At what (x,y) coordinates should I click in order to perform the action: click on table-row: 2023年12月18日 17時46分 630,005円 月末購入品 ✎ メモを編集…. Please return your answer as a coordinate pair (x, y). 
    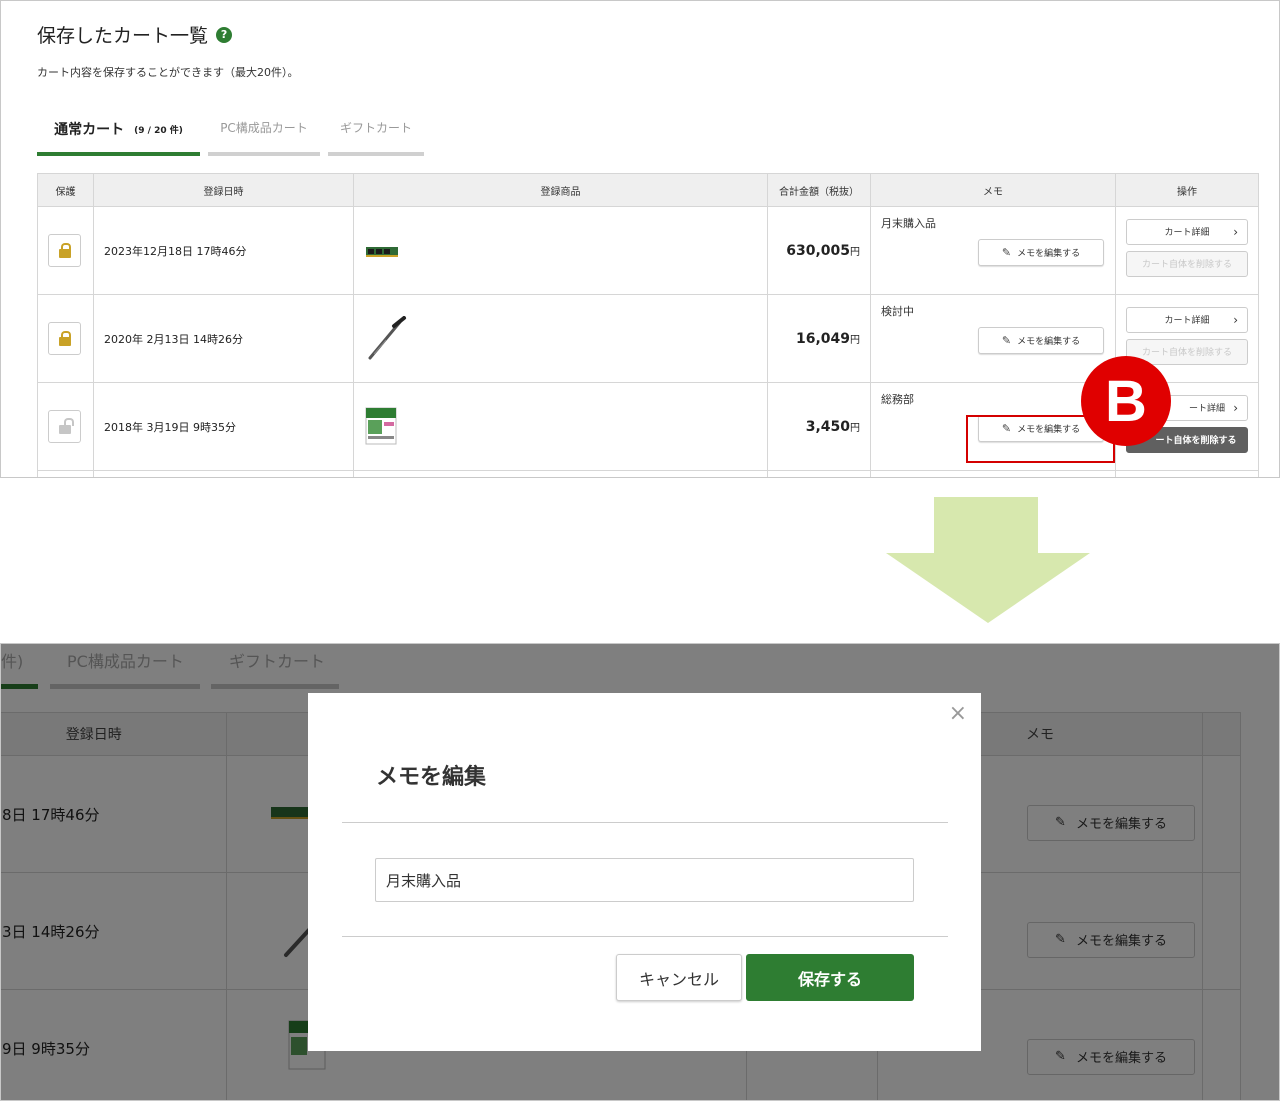
    Looking at the image, I should click on (648, 250).